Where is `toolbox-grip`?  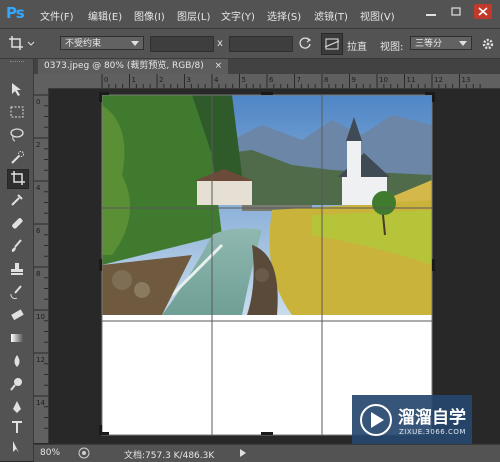
toolbox-grip is located at coordinates (17, 62).